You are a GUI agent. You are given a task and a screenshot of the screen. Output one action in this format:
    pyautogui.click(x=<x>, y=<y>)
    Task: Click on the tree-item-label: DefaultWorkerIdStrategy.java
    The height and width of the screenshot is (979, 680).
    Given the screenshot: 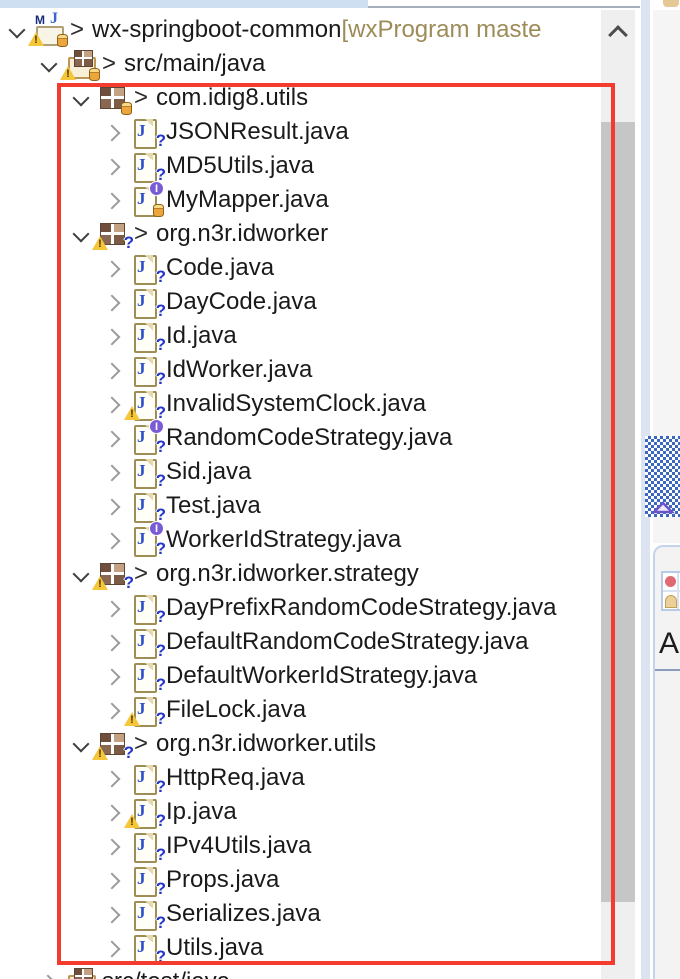 What is the action you would take?
    pyautogui.click(x=321, y=676)
    